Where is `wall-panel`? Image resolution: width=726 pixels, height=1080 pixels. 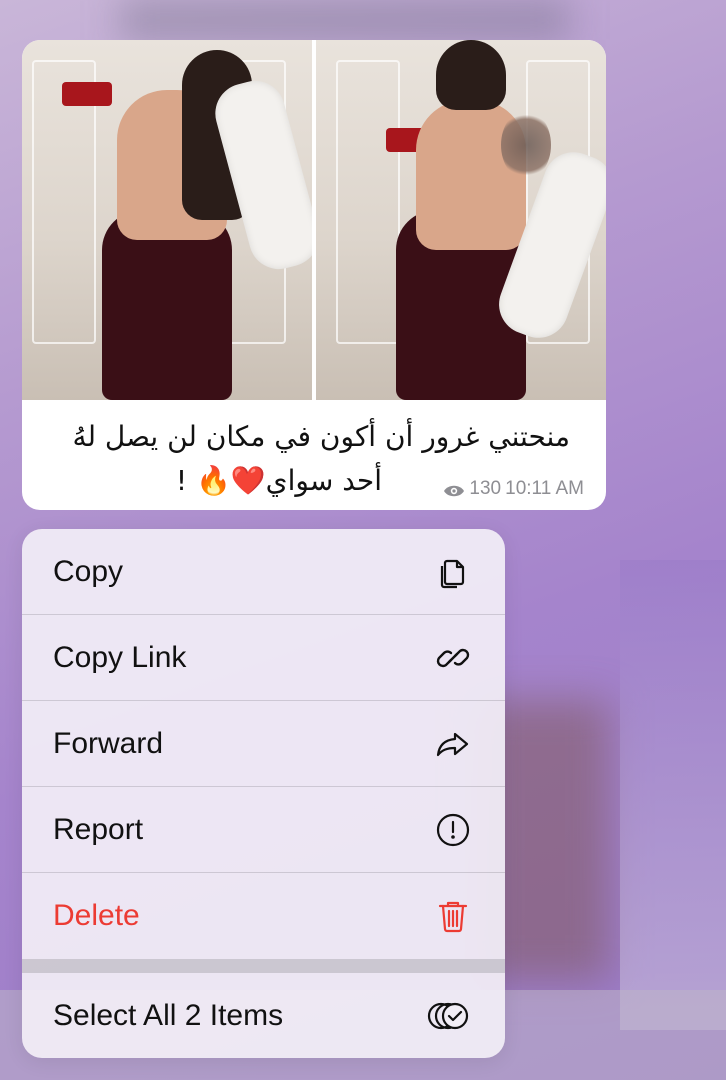
wall-panel is located at coordinates (368, 202).